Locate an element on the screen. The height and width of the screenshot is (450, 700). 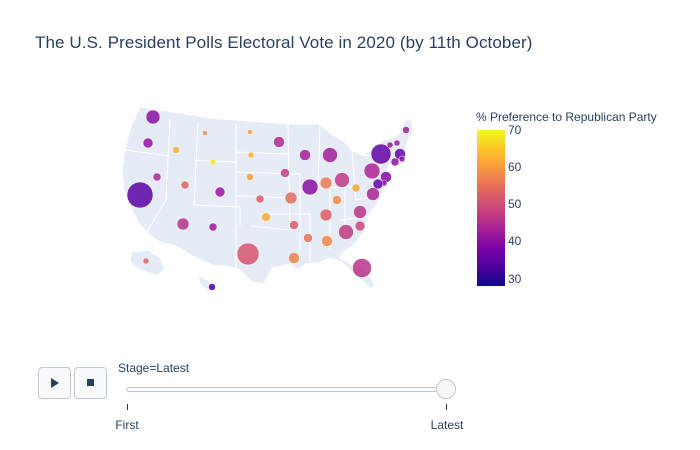
marker-nm is located at coordinates (213, 227).